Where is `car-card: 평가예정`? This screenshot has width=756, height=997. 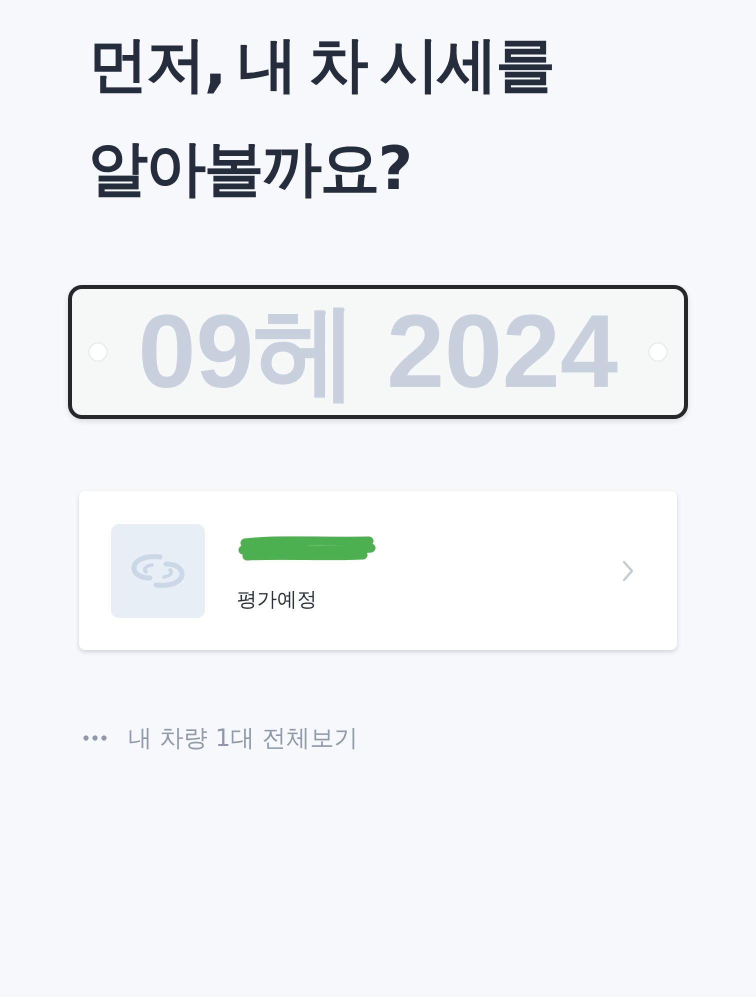 car-card: 평가예정 is located at coordinates (378, 570).